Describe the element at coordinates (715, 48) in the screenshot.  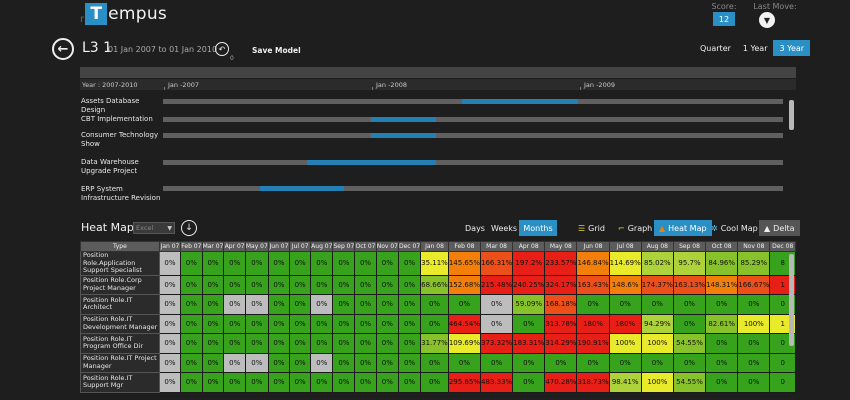
I see `range-tab-quarter: Quarter` at that location.